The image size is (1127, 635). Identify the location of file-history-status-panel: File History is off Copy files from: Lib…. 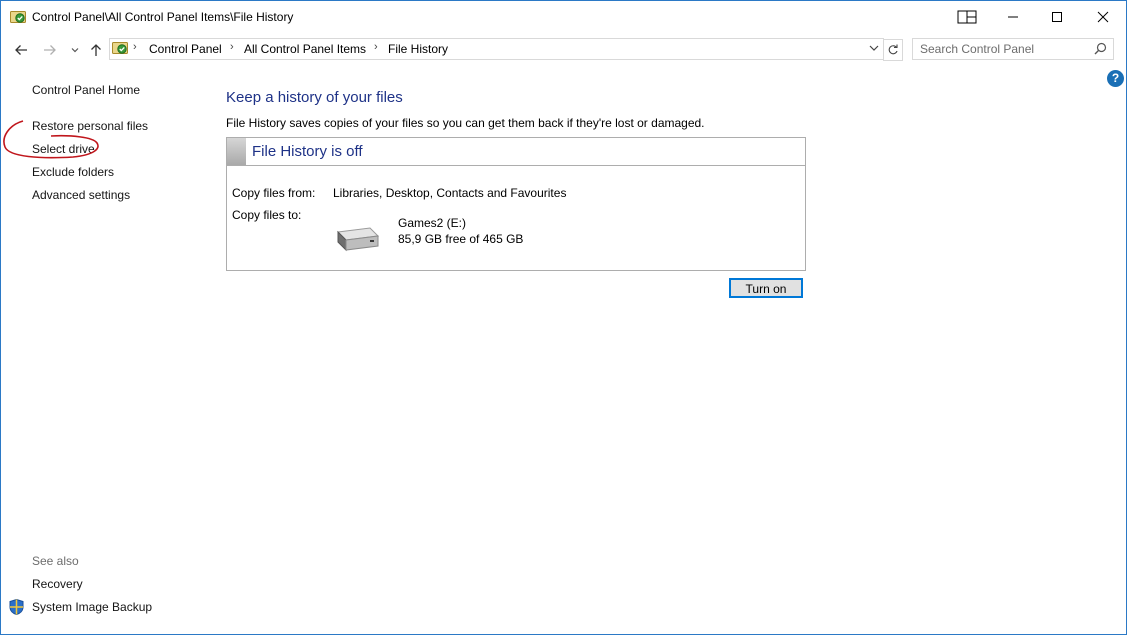
(516, 204).